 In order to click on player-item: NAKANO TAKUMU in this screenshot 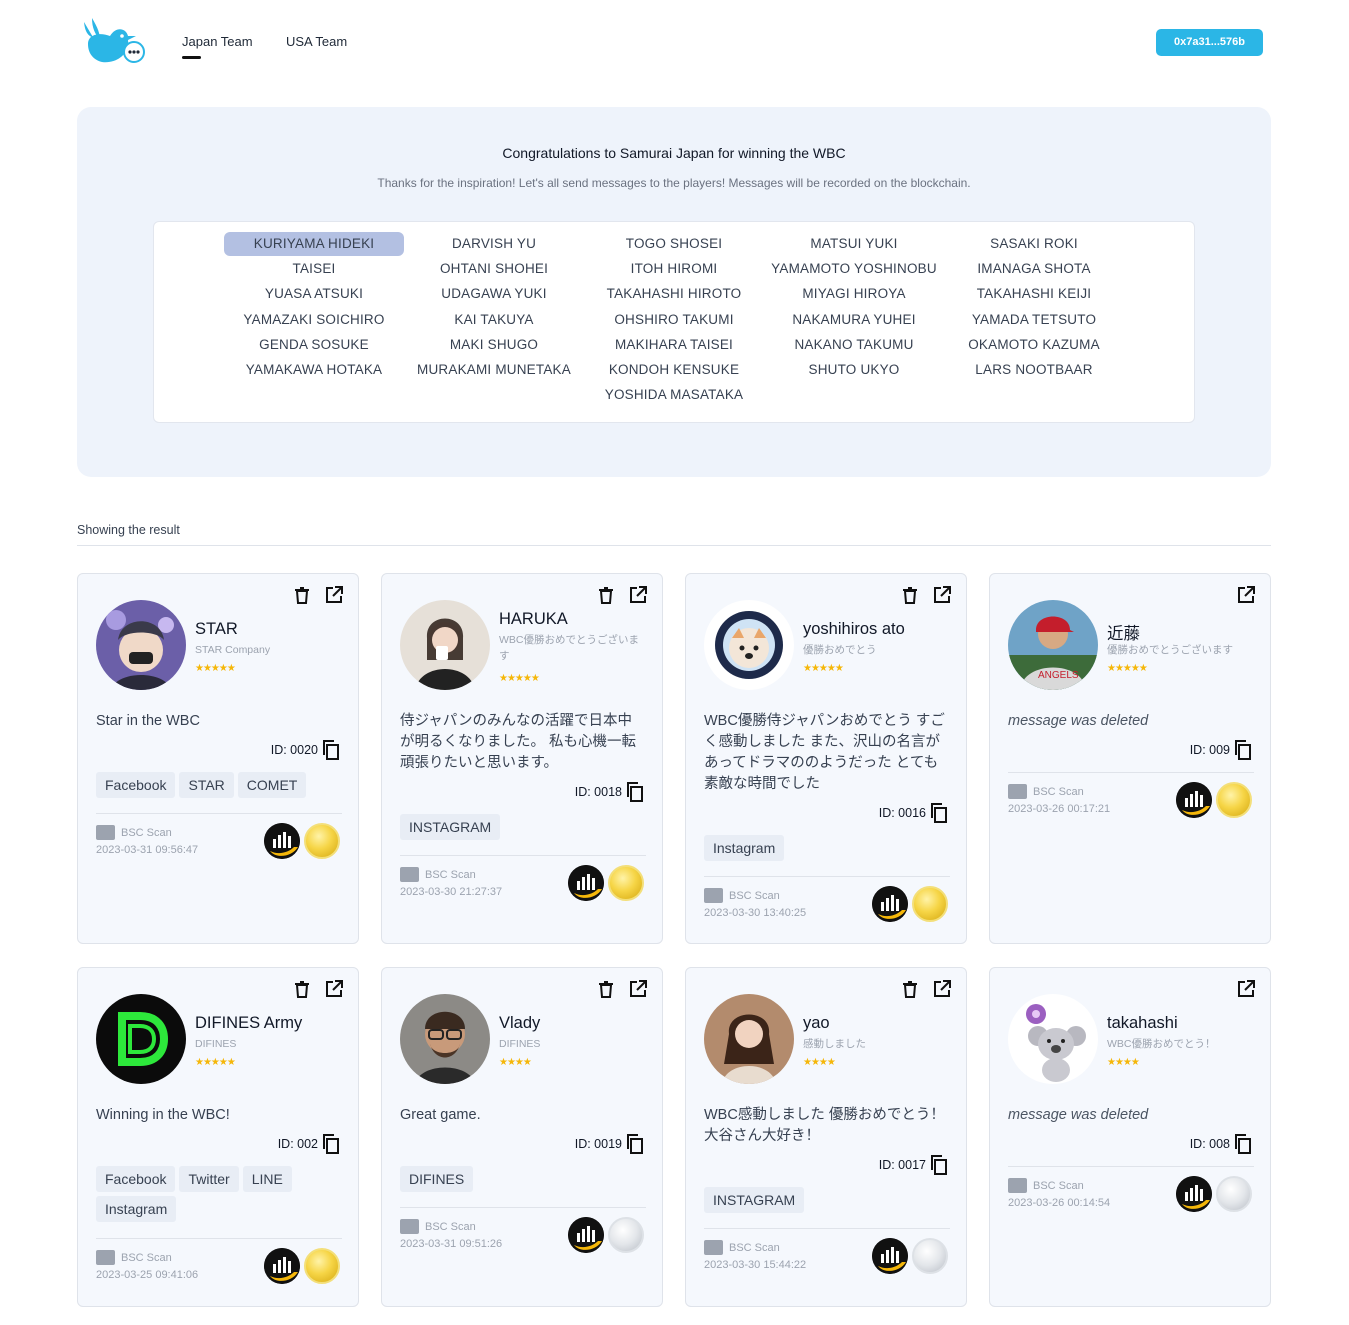, I will do `click(854, 345)`.